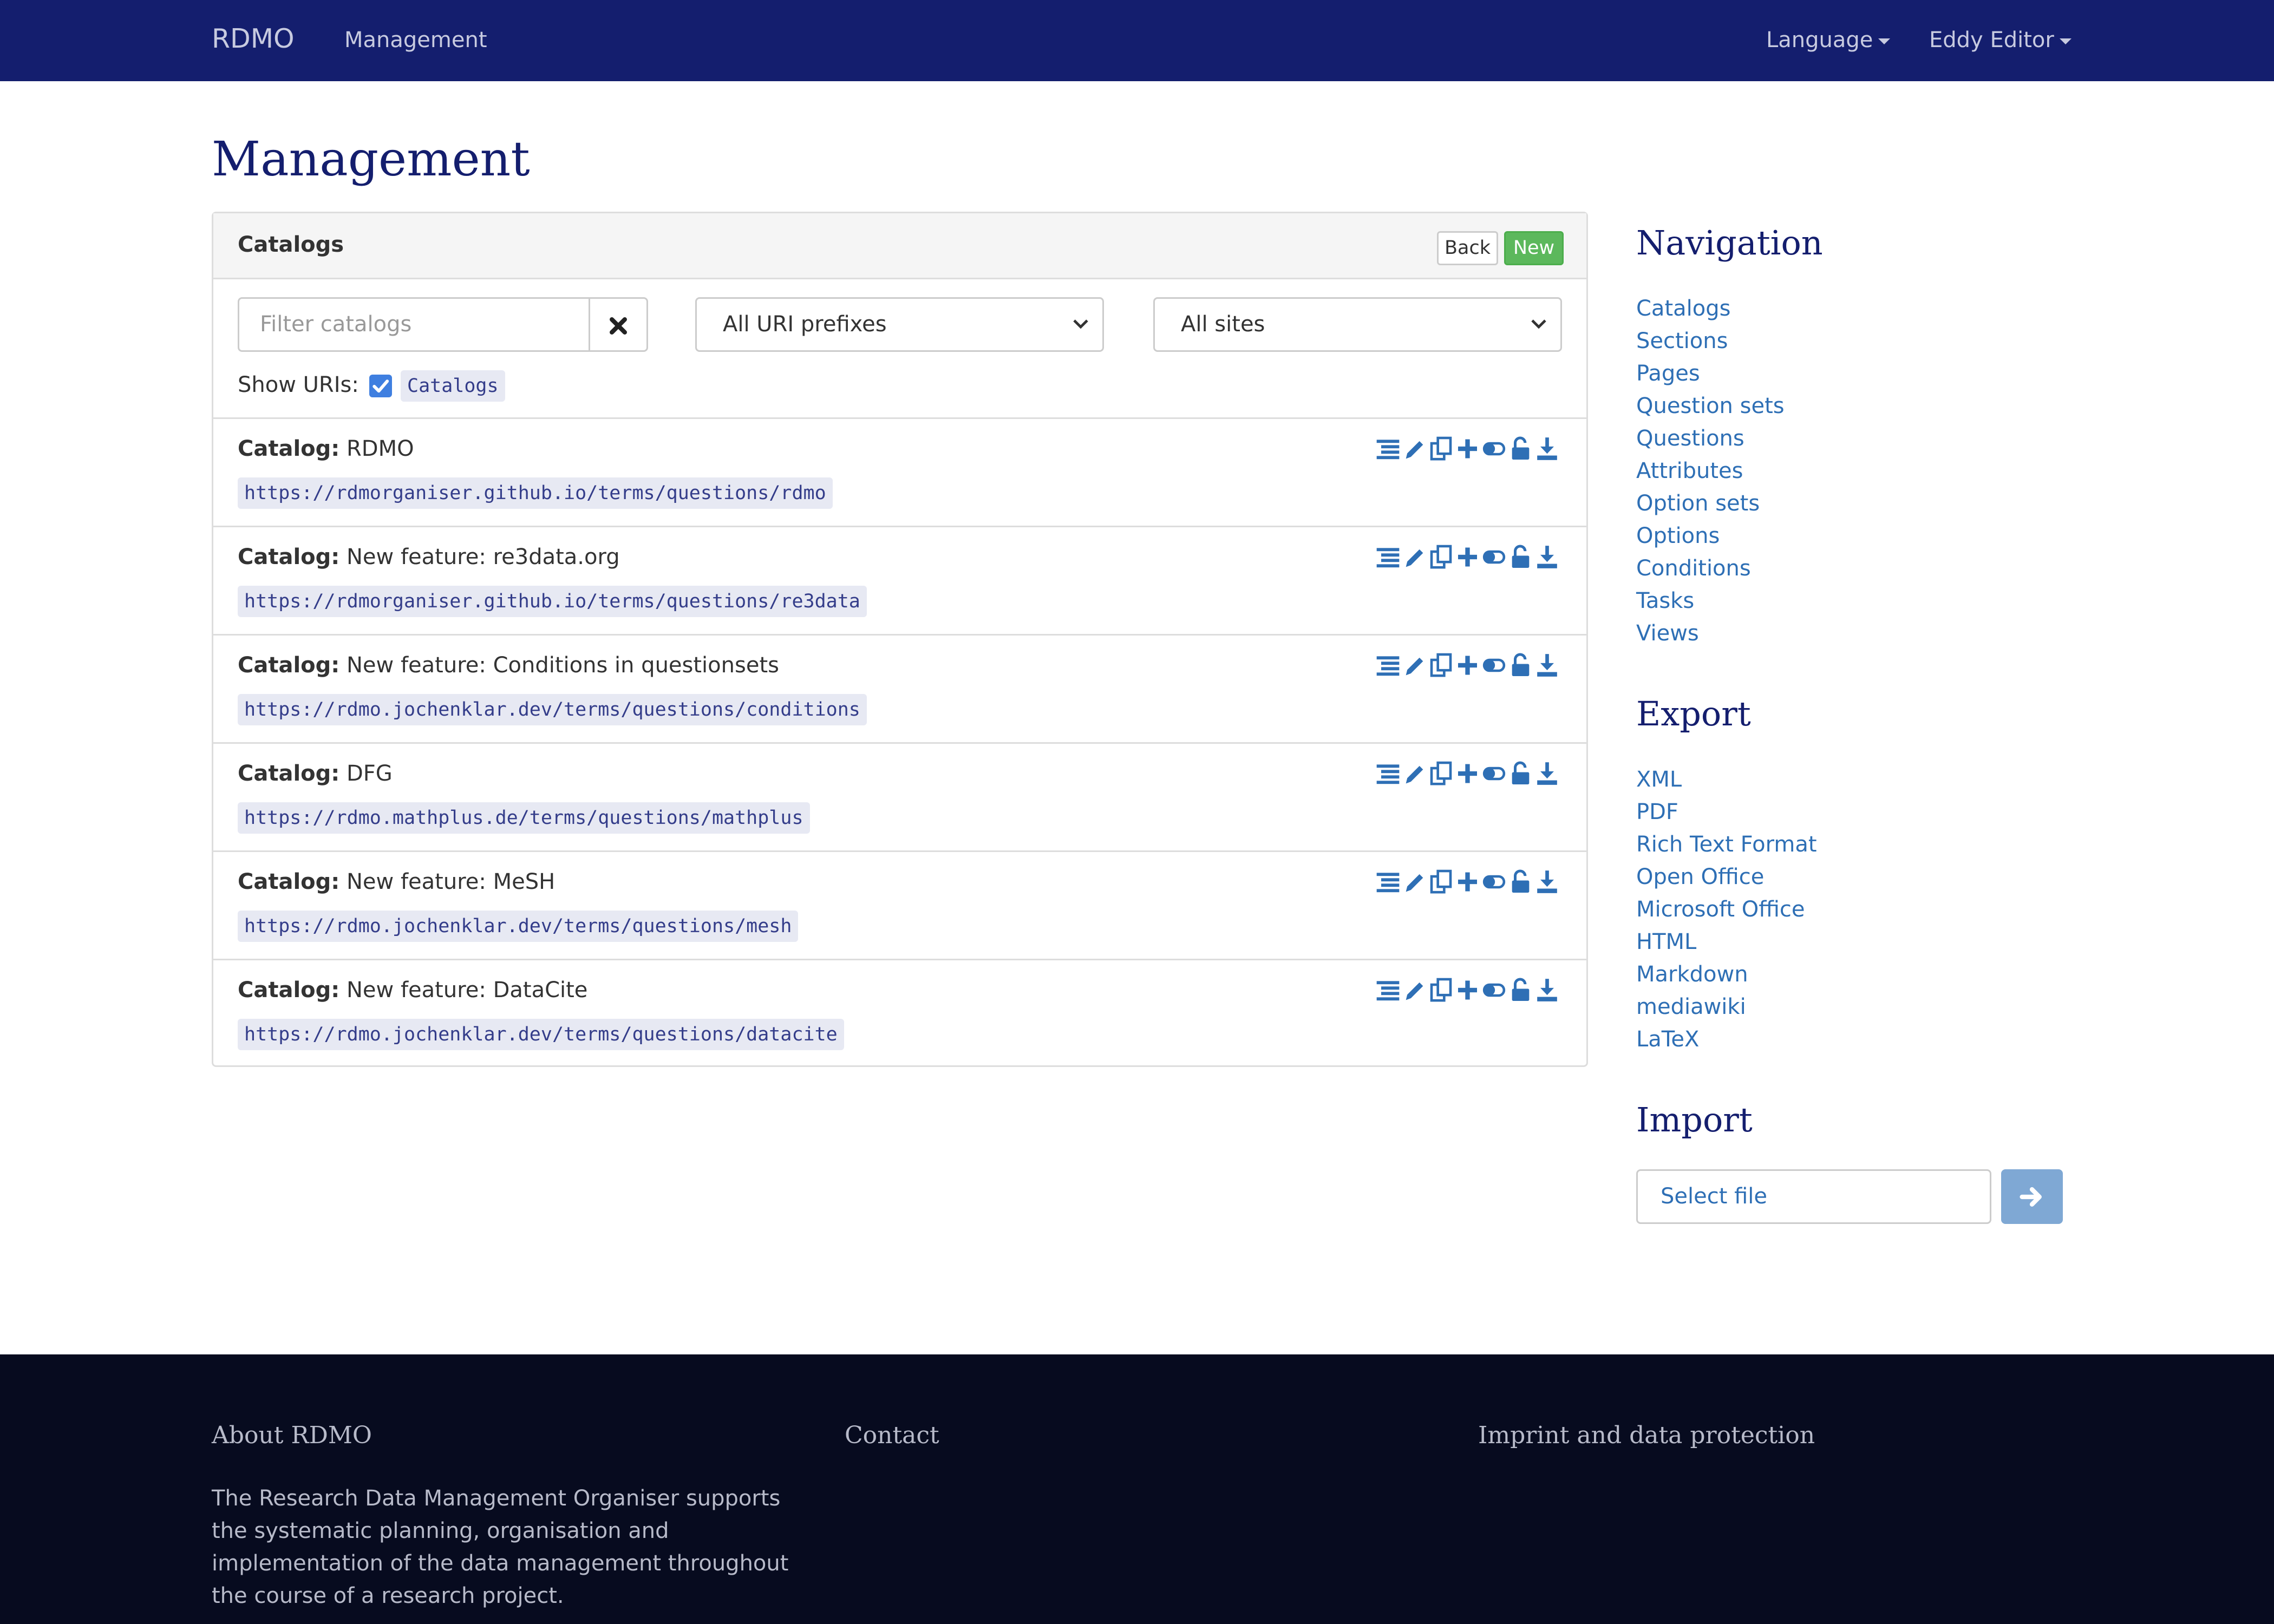  What do you see at coordinates (1820, 41) in the screenshot?
I see `language-dropdown-label: Language` at bounding box center [1820, 41].